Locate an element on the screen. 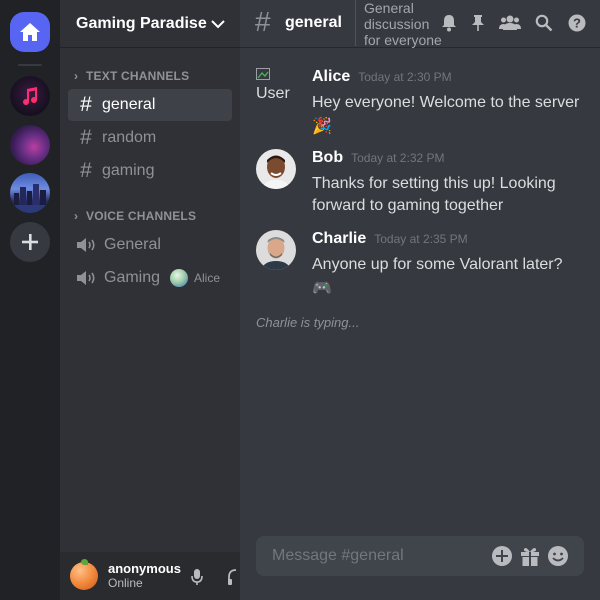 The image size is (600, 600). add-server-button is located at coordinates (30, 242).